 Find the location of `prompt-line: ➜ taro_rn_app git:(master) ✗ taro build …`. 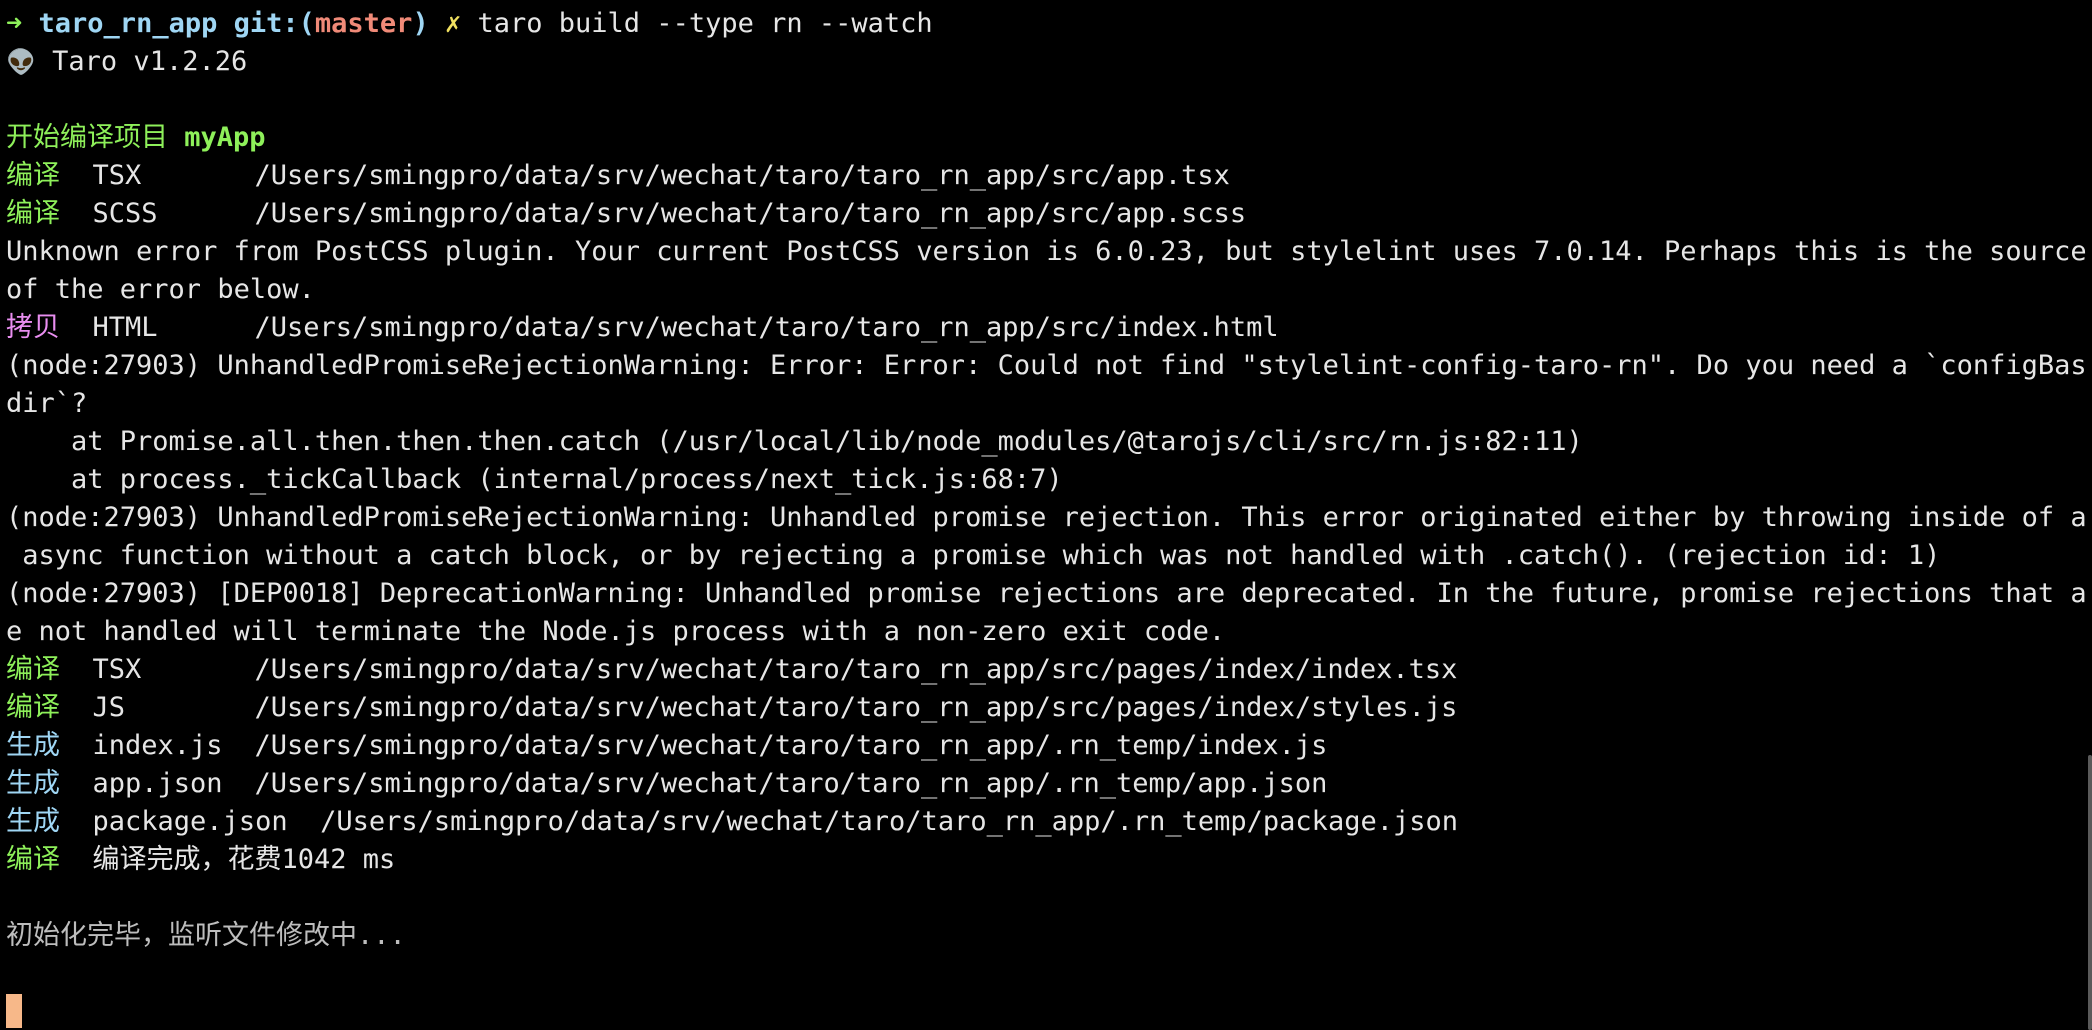

prompt-line: ➜ taro_rn_app git:(master) ✗ taro build … is located at coordinates (1046, 24).